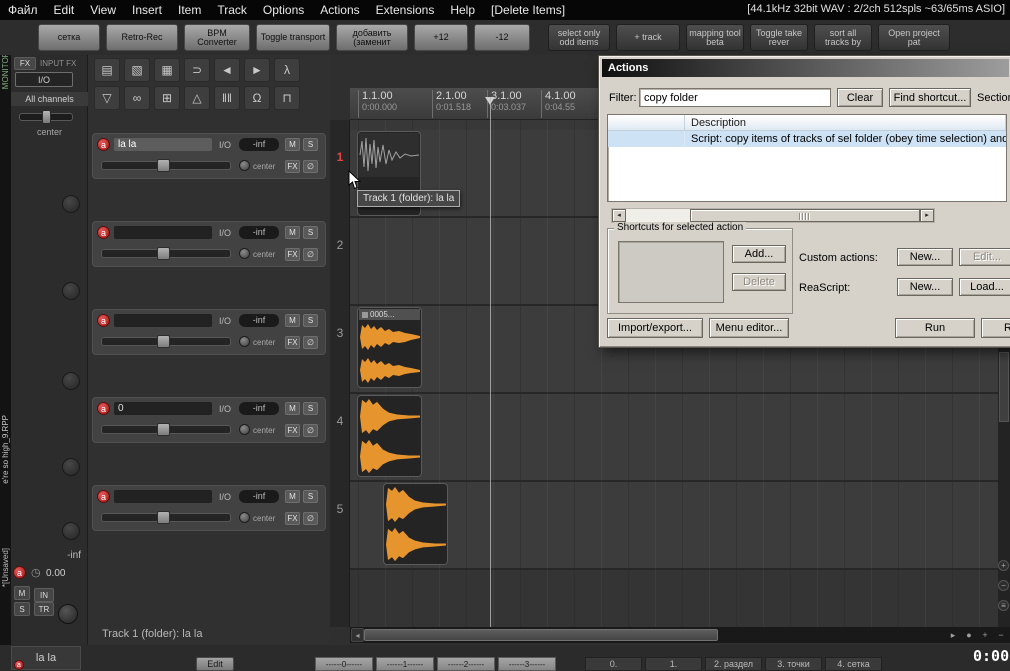 This screenshot has height=671, width=1010. I want to click on menu-item: Item, so click(189, 10).